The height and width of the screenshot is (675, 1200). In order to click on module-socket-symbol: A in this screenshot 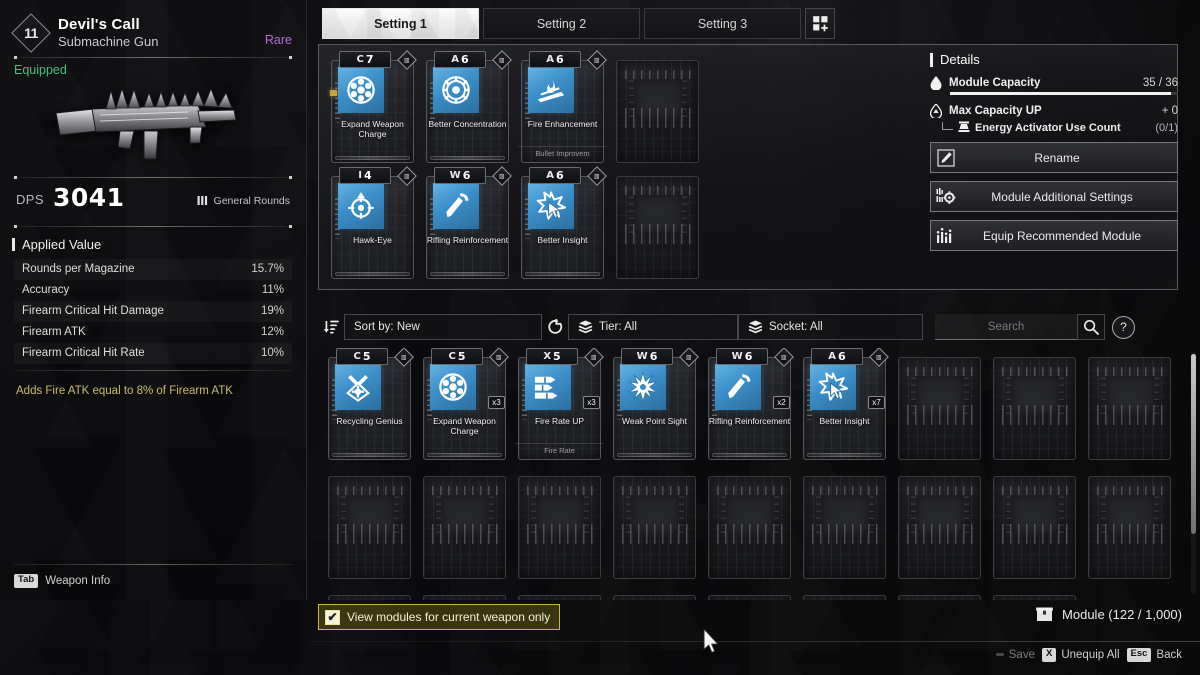, I will do `click(550, 175)`.